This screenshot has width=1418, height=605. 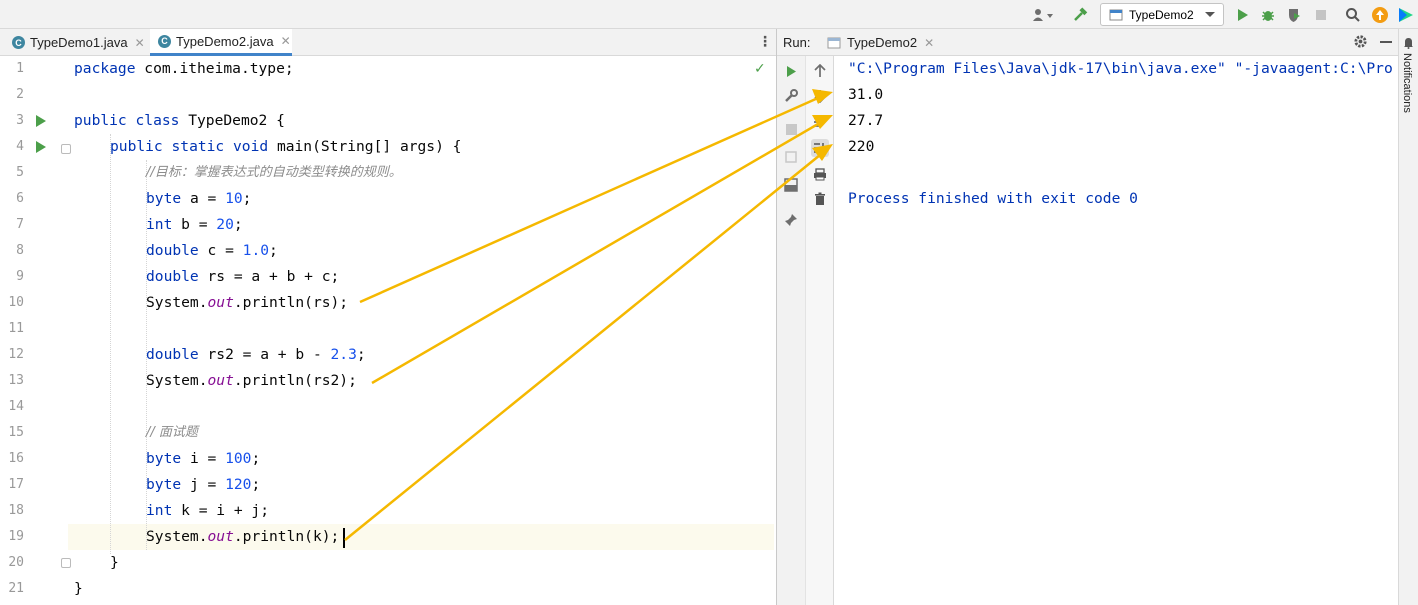 I want to click on wrench-icon, so click(x=791, y=96).